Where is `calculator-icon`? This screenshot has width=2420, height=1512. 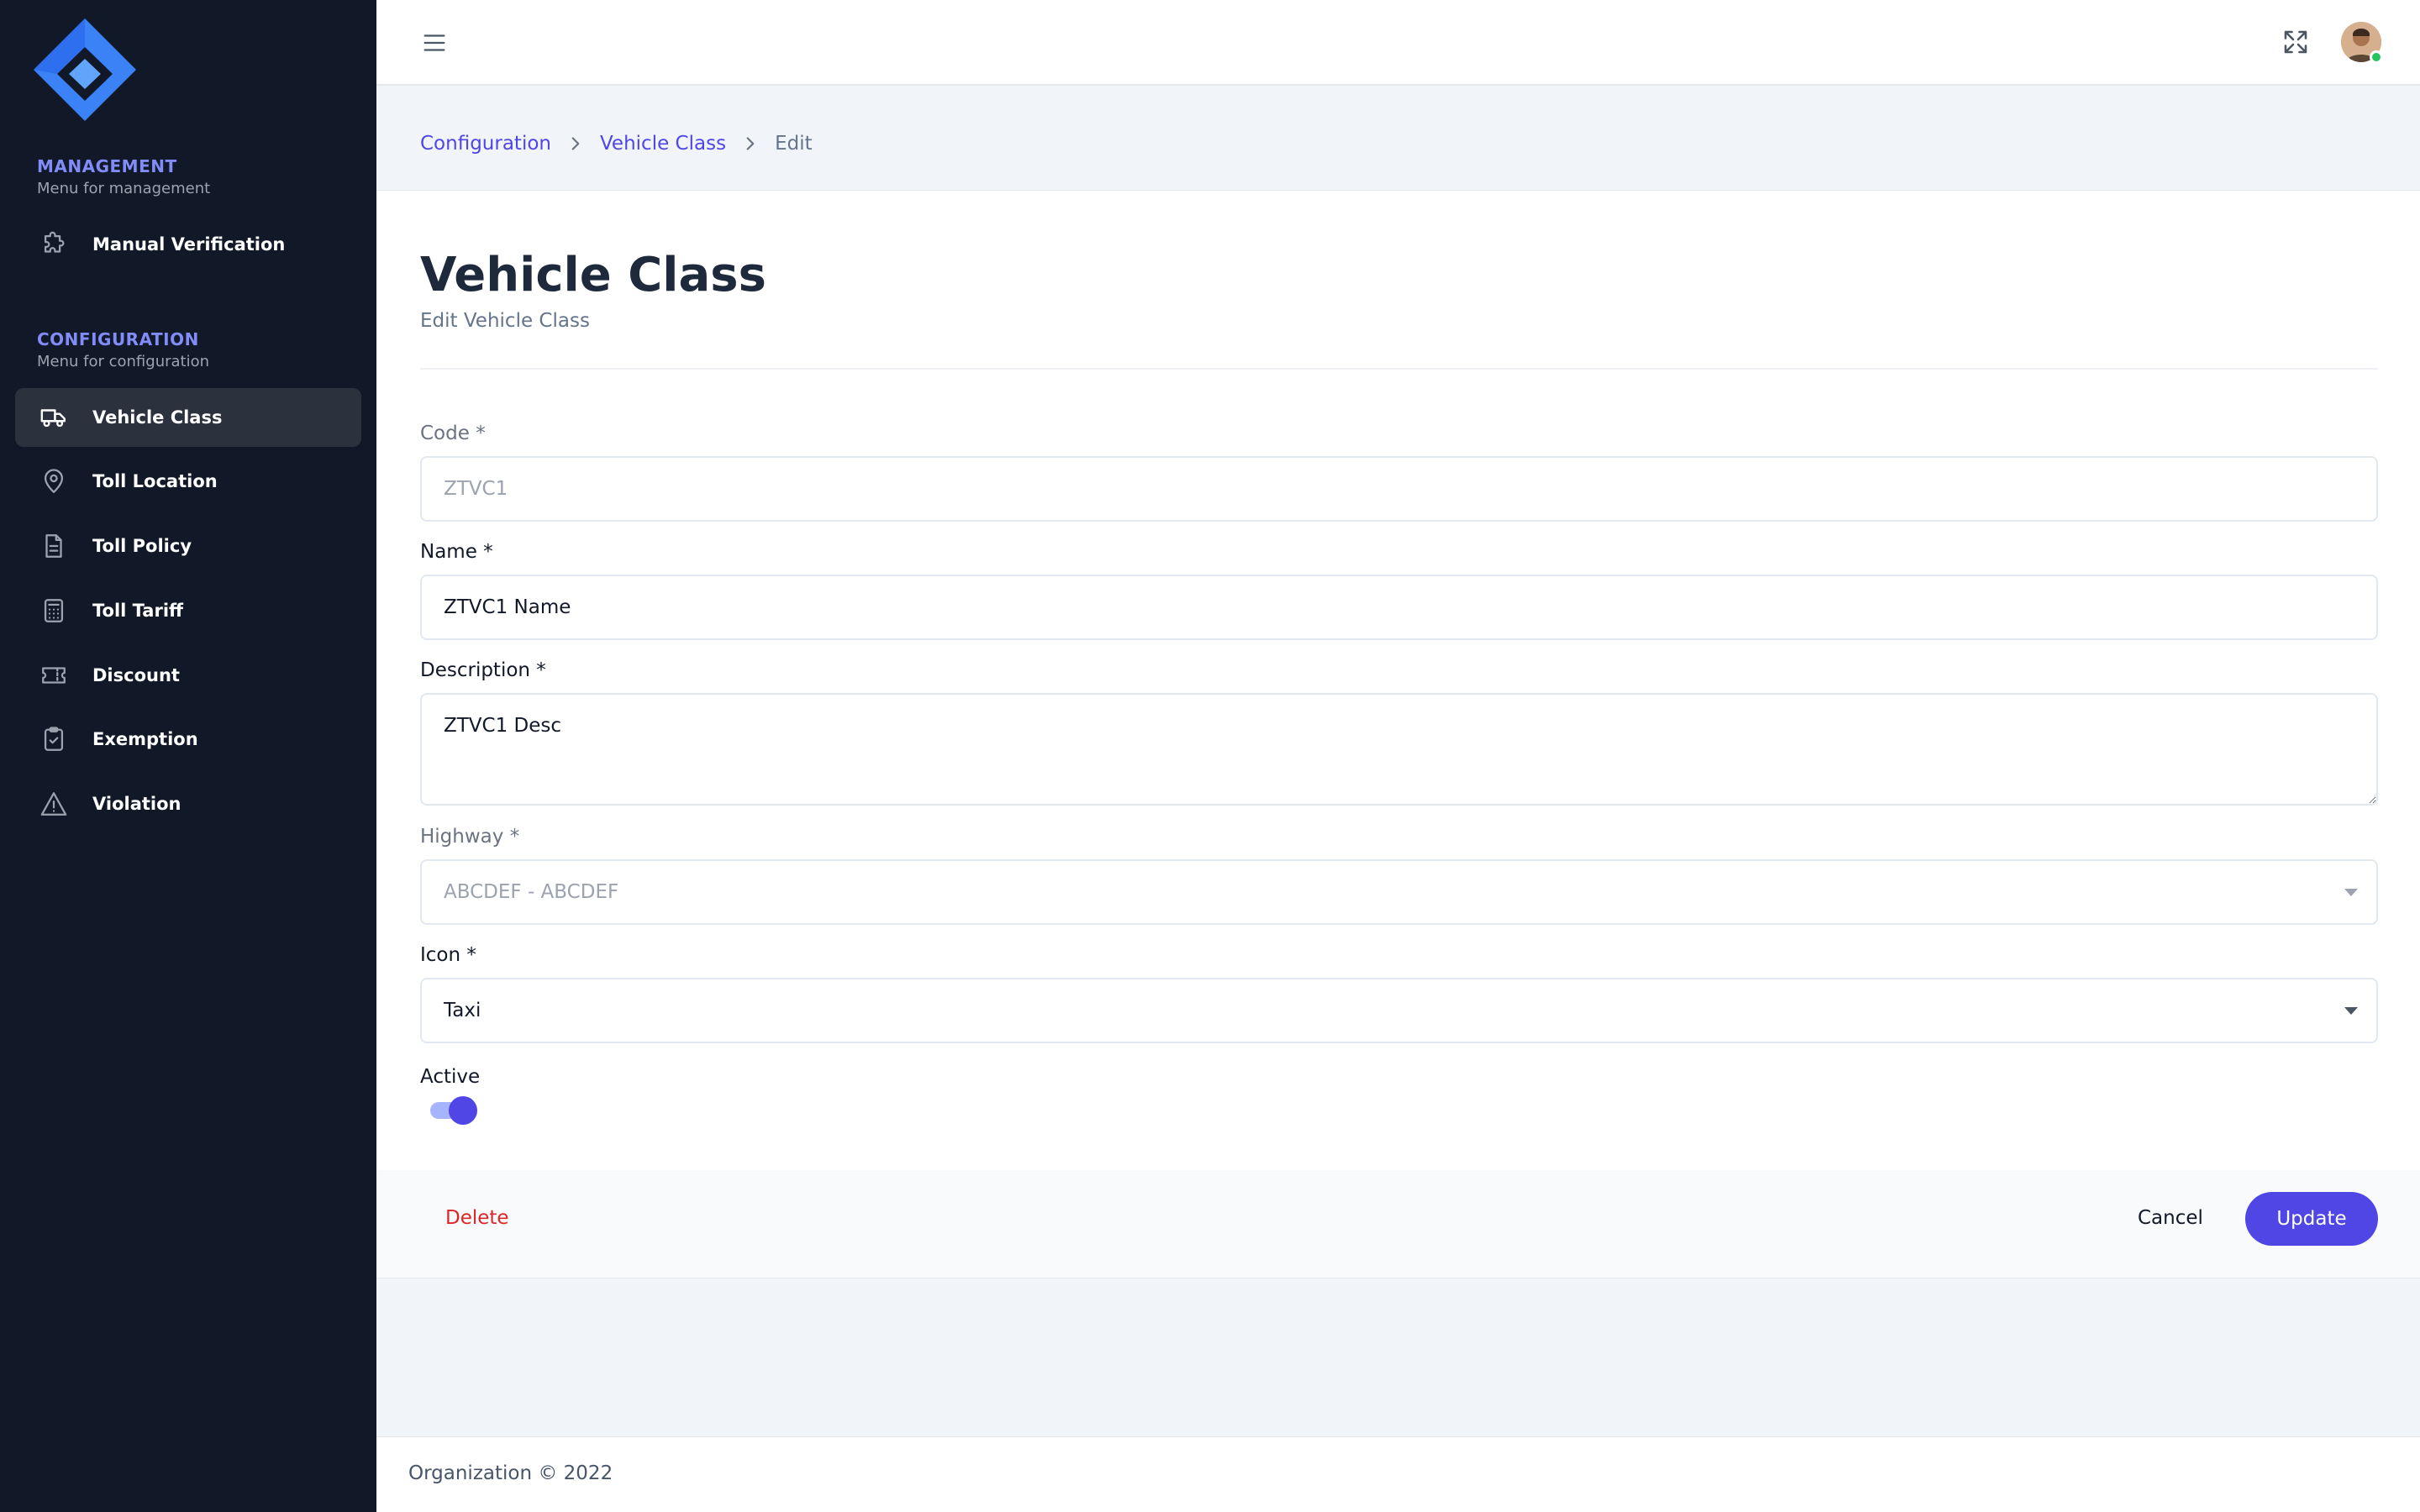
calculator-icon is located at coordinates (54, 611).